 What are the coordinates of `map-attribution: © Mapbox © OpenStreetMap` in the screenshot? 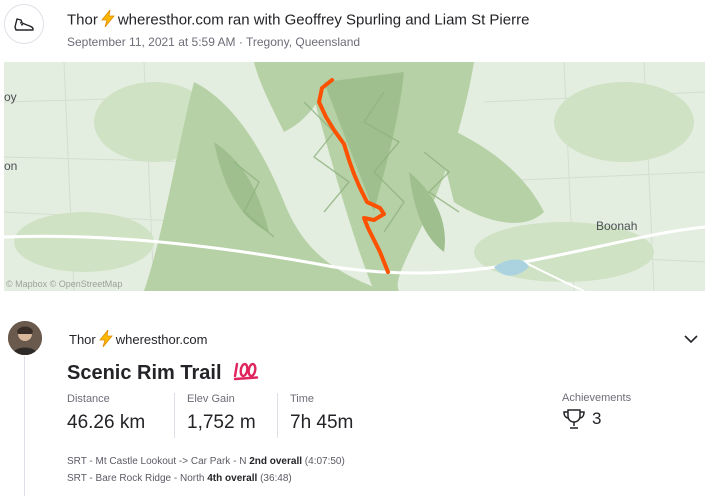 It's located at (64, 284).